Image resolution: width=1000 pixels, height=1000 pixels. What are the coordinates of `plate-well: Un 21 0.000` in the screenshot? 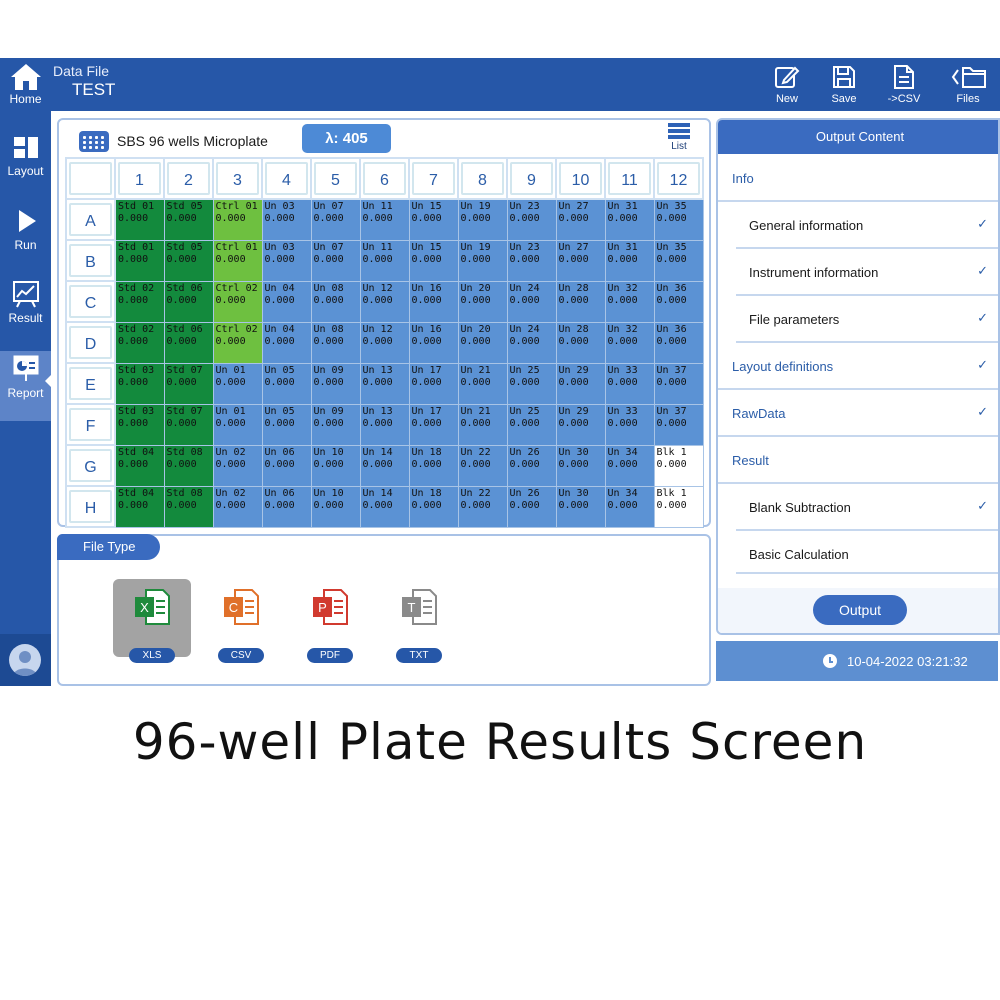 It's located at (482, 383).